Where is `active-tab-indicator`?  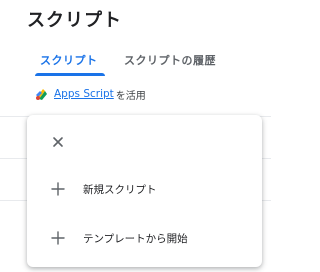
active-tab-indicator is located at coordinates (70, 74).